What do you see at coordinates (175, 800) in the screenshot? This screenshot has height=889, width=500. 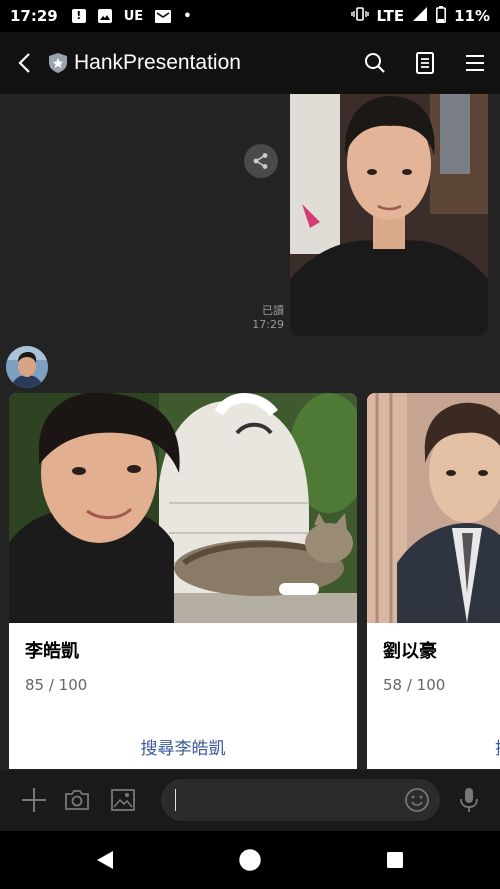 I see `text-caret` at bounding box center [175, 800].